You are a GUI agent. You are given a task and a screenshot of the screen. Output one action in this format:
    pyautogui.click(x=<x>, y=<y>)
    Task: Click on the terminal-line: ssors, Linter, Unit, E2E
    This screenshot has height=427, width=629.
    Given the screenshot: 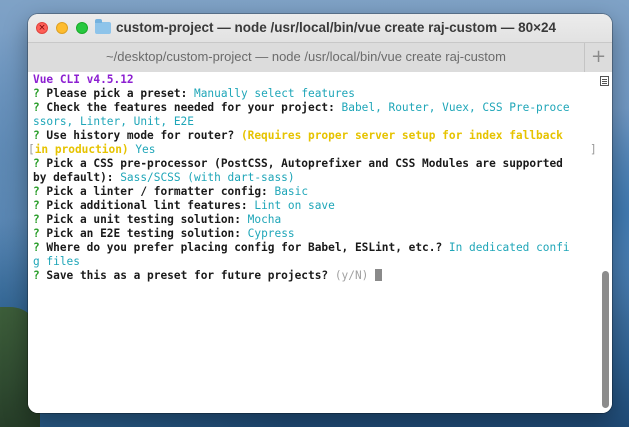 What is the action you would take?
    pyautogui.click(x=322, y=122)
    